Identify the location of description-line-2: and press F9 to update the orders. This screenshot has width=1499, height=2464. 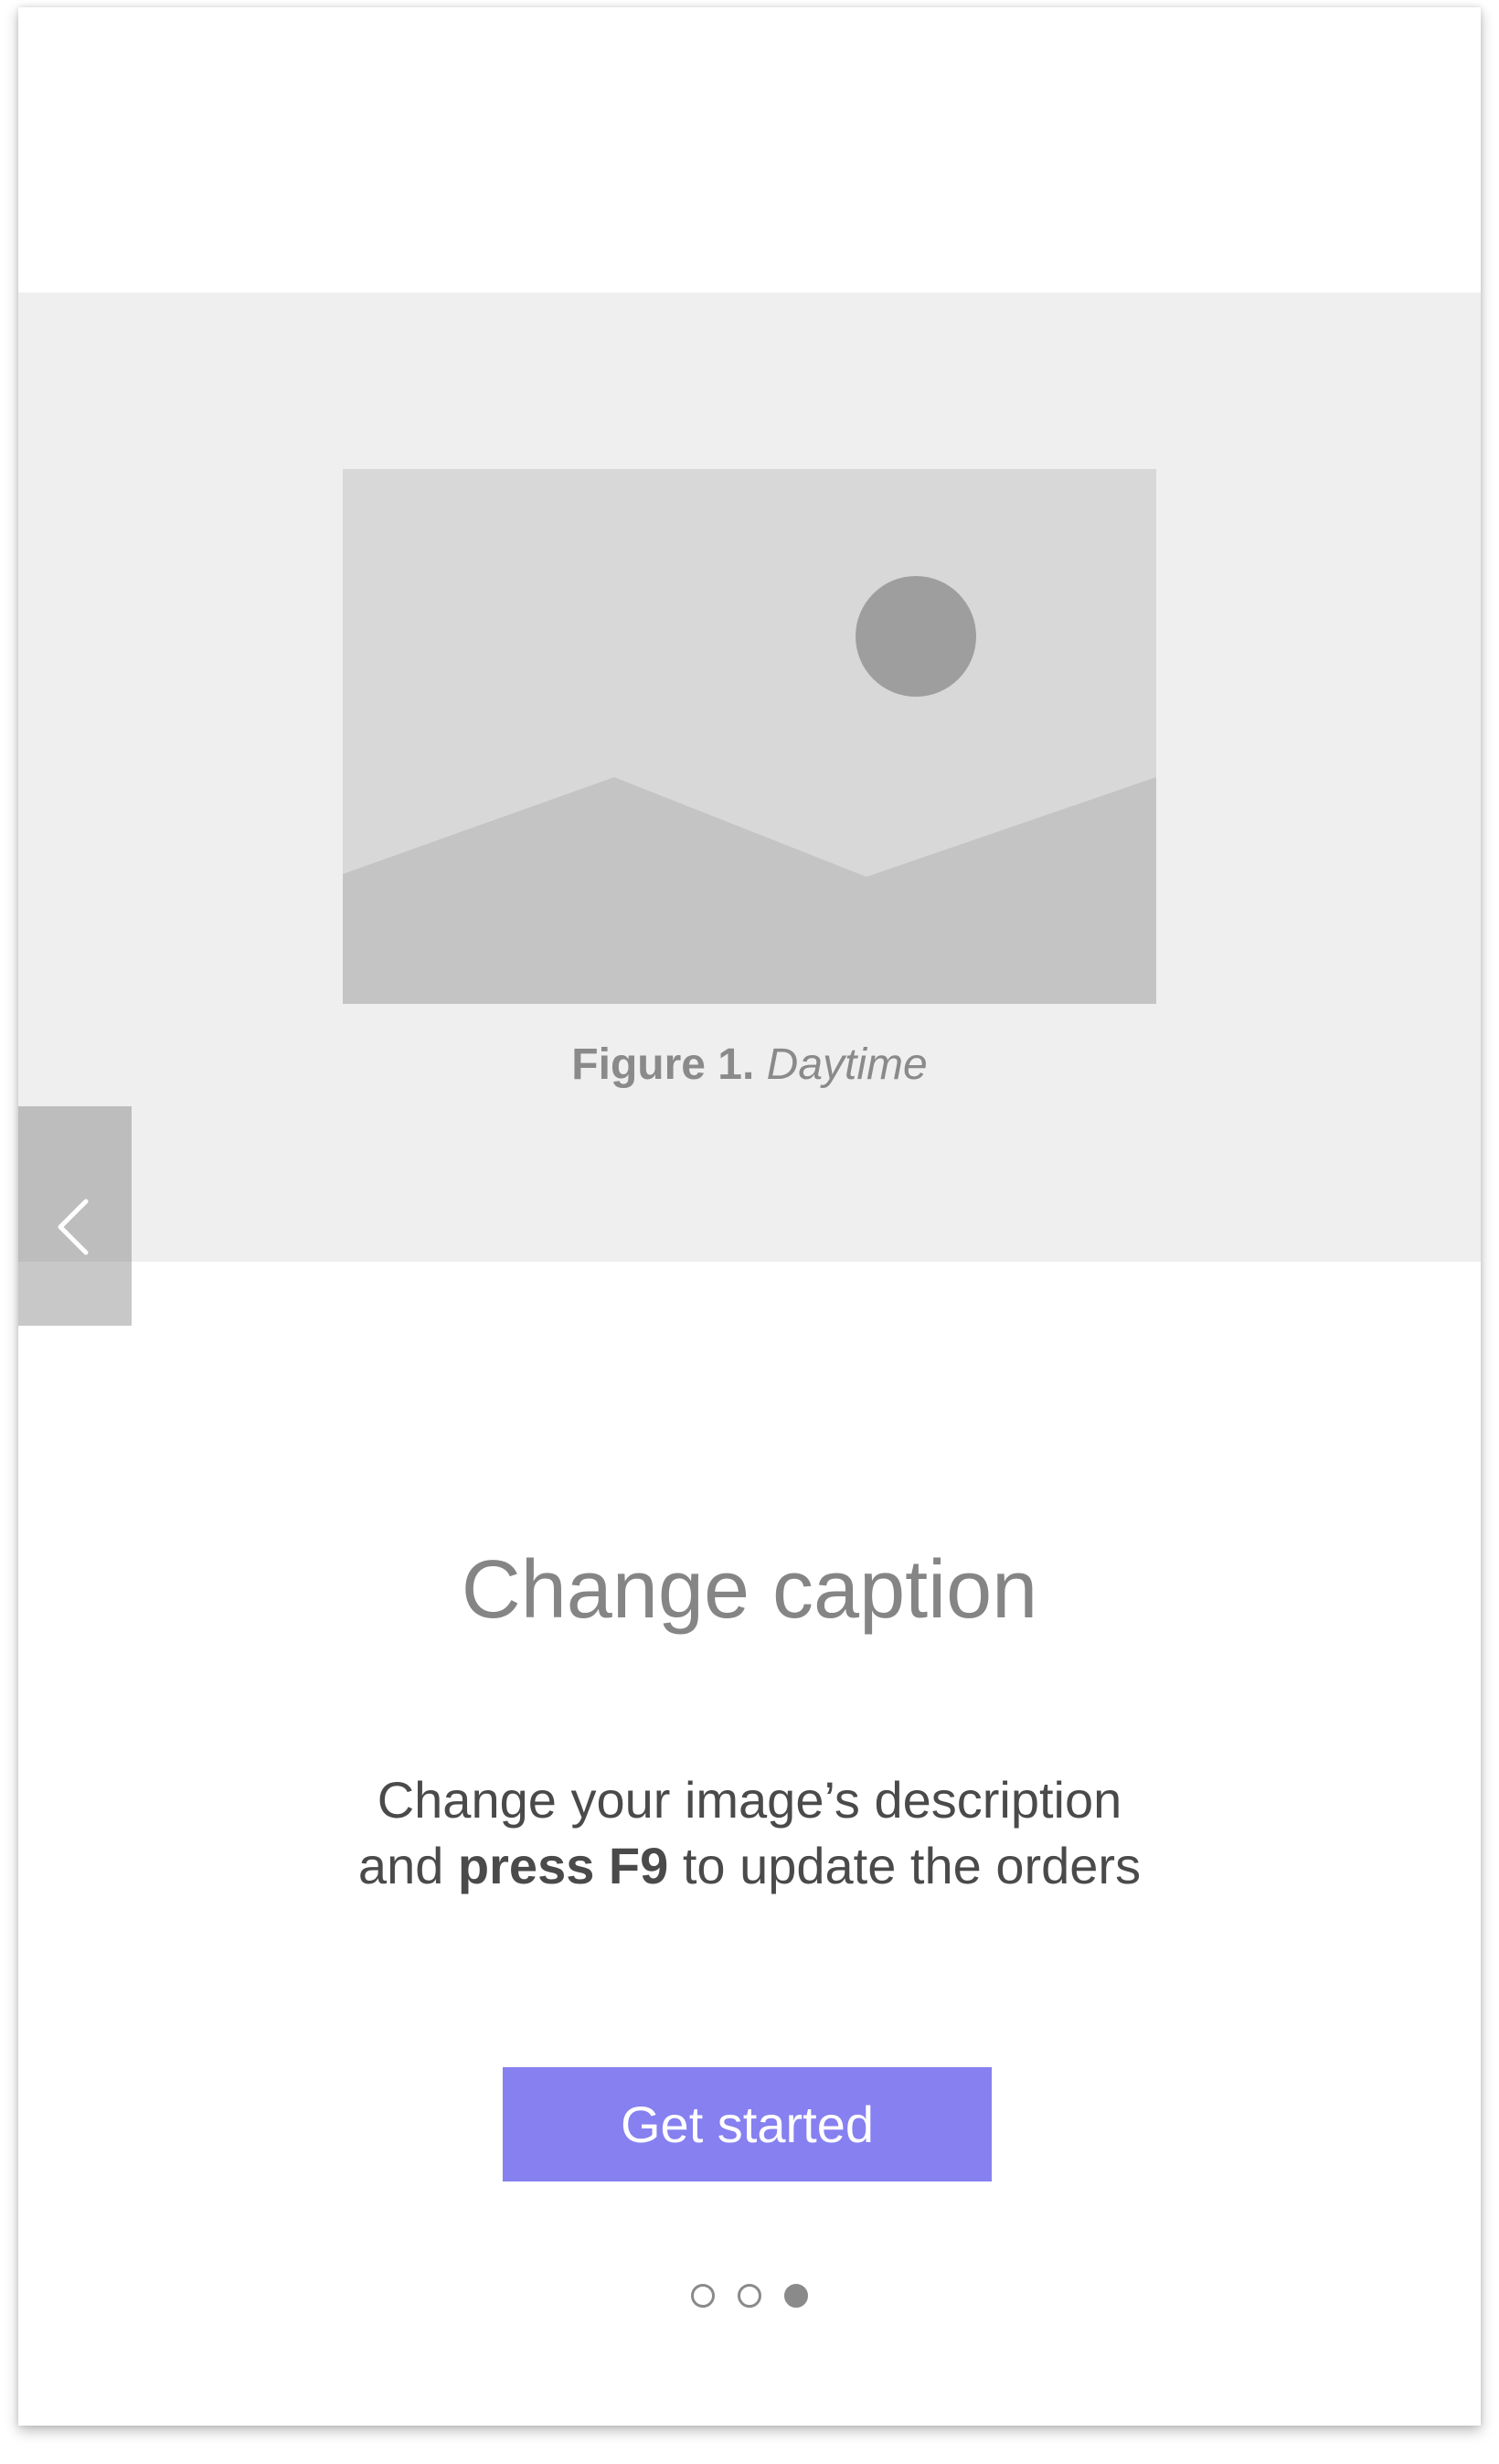
(749, 1866).